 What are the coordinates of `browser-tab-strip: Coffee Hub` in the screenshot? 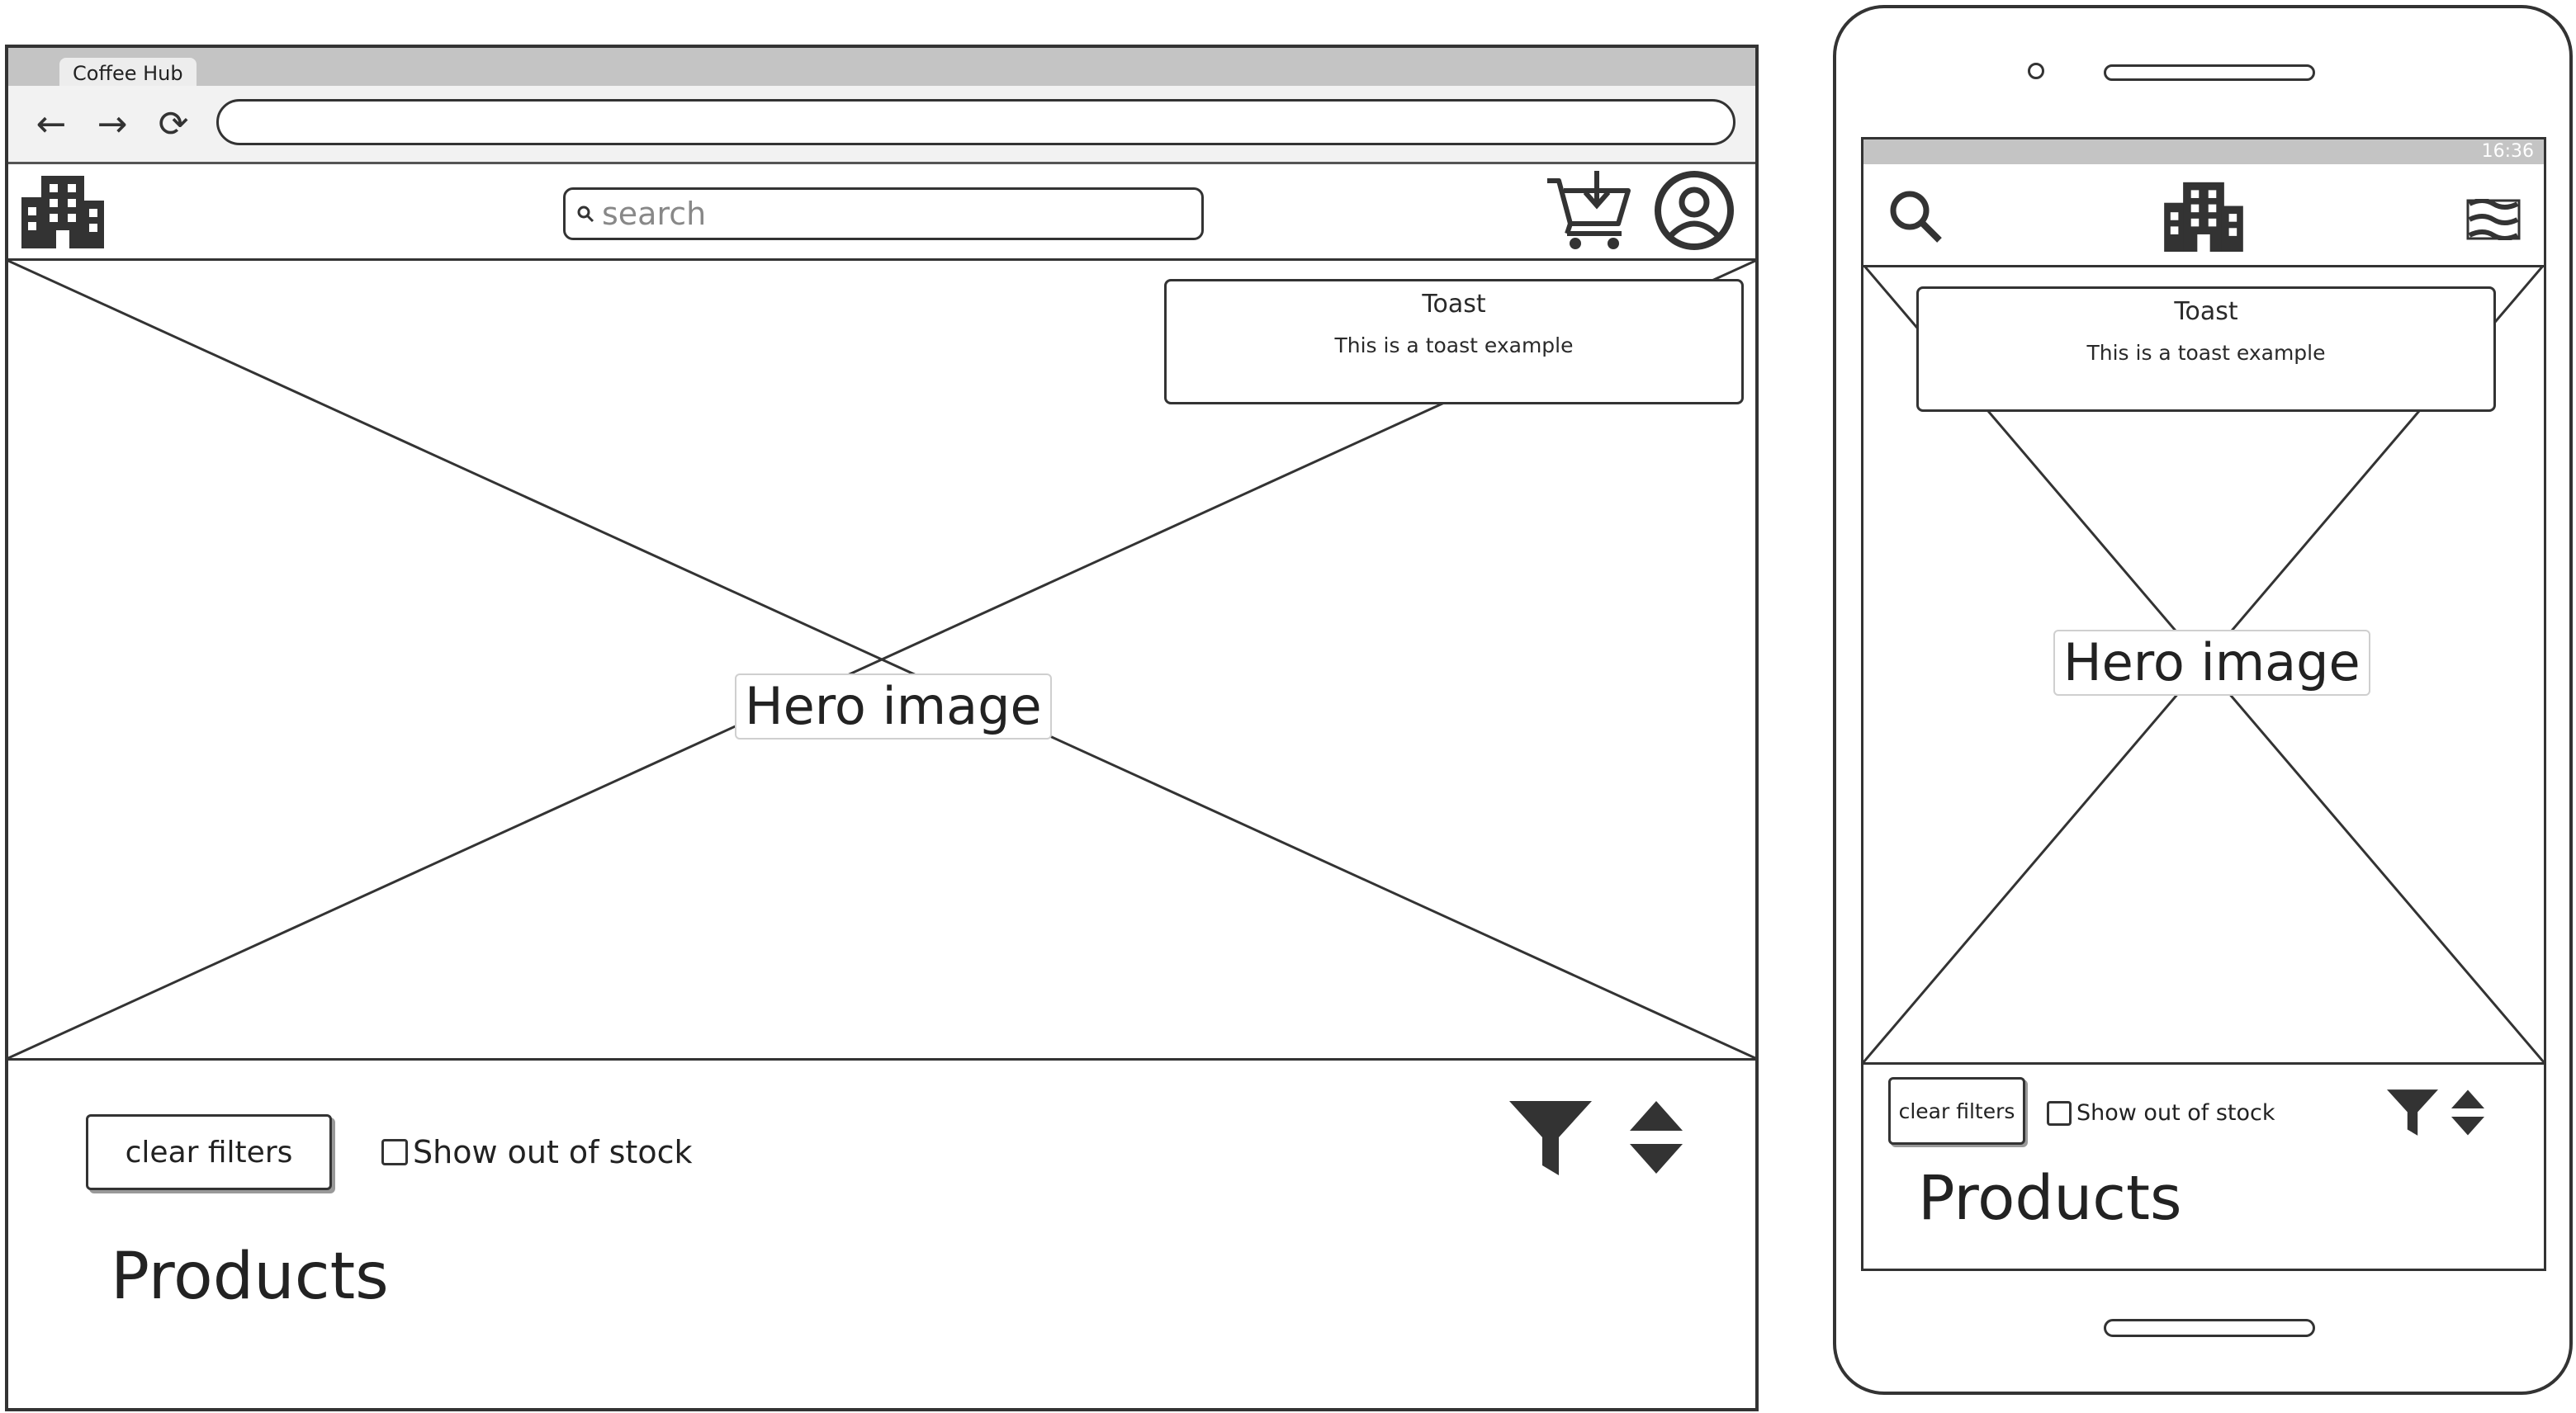 It's located at (881, 68).